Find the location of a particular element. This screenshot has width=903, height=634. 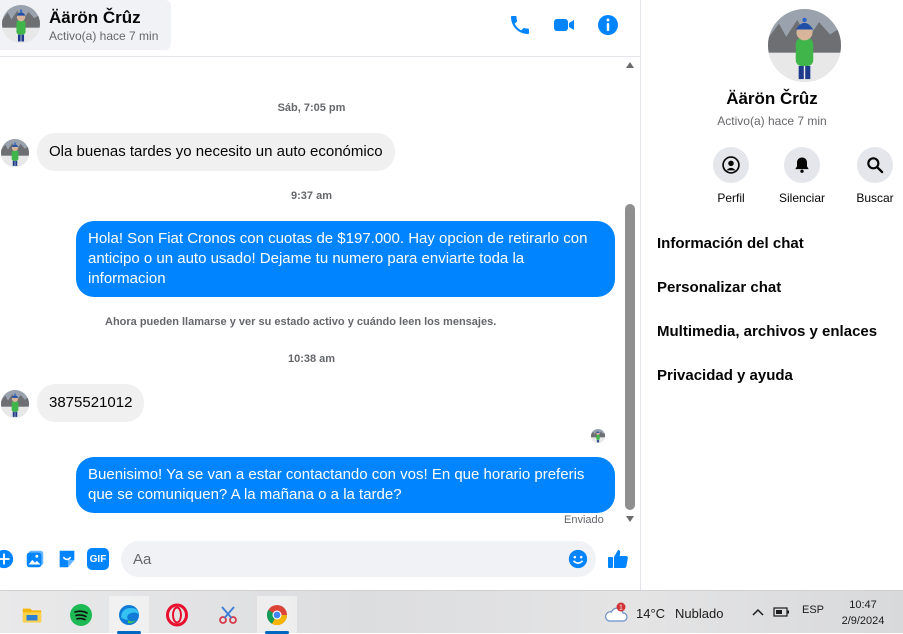

sticker-icon is located at coordinates (67, 559).